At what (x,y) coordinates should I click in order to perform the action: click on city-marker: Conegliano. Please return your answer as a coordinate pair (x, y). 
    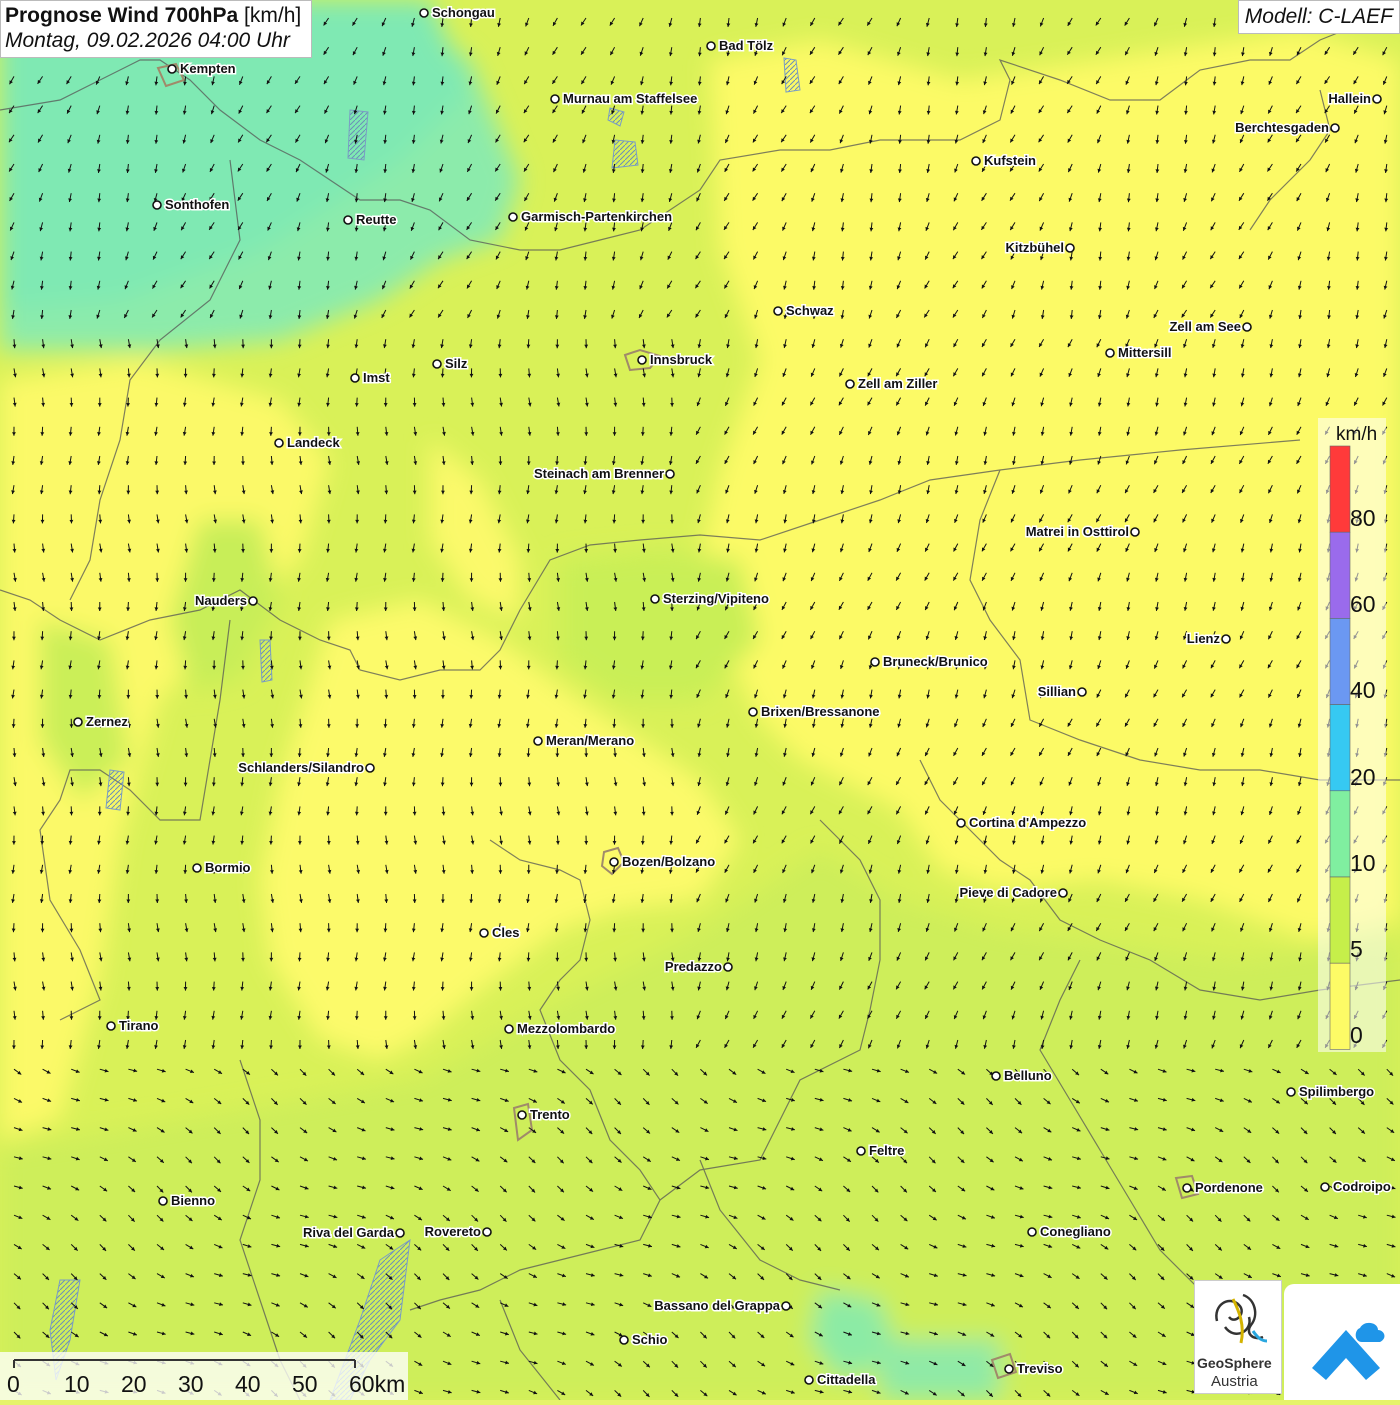
    Looking at the image, I should click on (1069, 1231).